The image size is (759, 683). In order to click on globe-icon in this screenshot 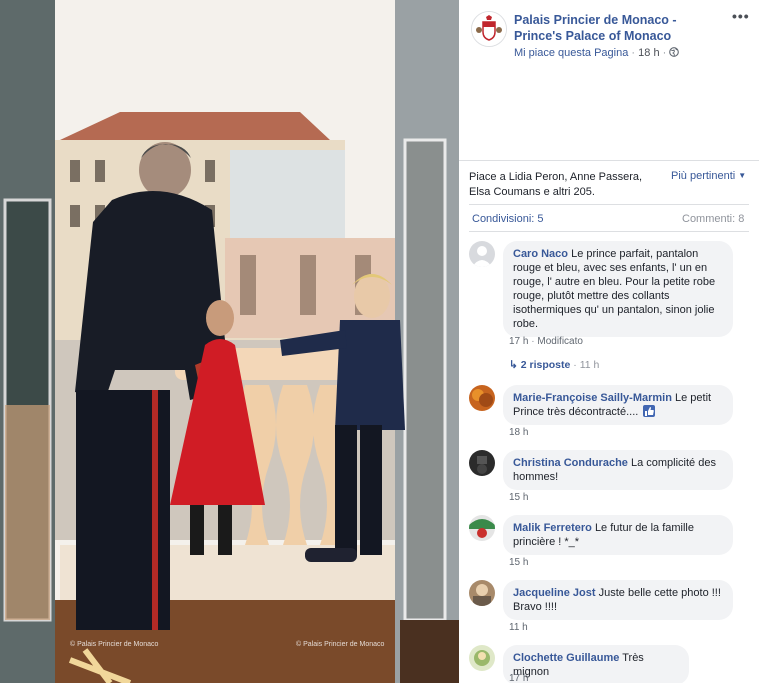, I will do `click(674, 52)`.